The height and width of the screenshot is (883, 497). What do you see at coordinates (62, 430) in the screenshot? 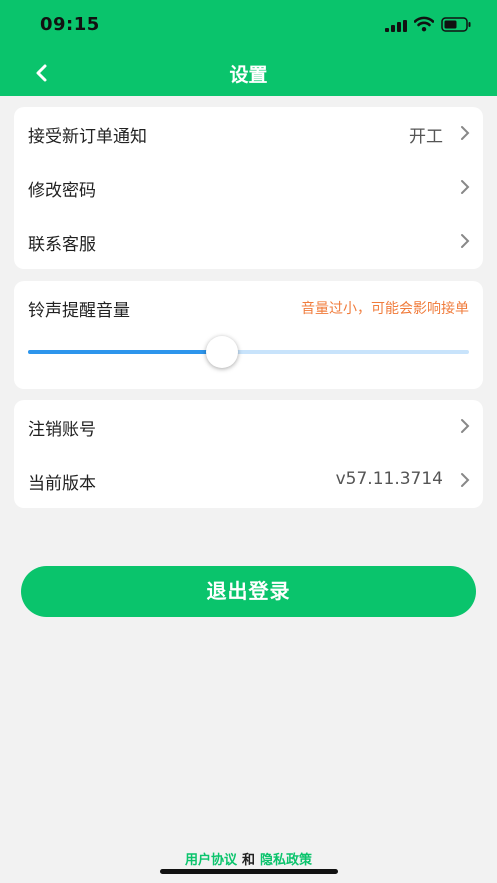
I see `row-label: 注销账号` at bounding box center [62, 430].